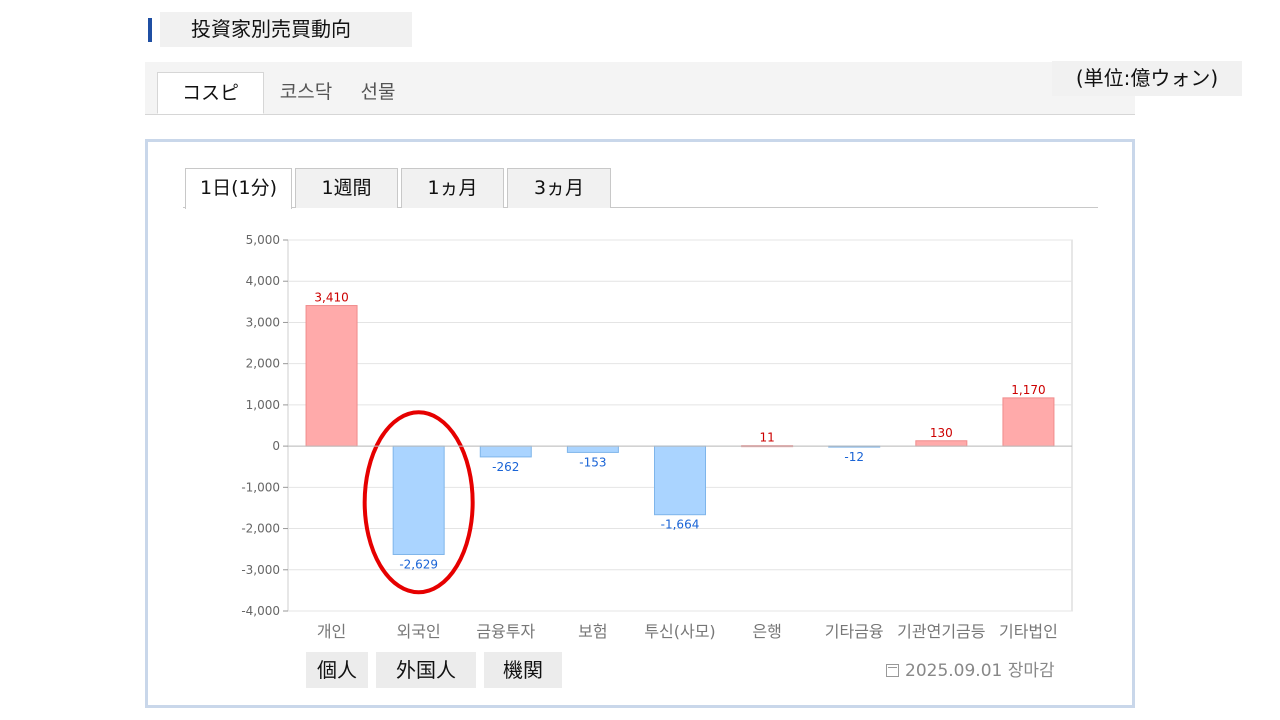  I want to click on x-category-label: 보험, so click(592, 631).